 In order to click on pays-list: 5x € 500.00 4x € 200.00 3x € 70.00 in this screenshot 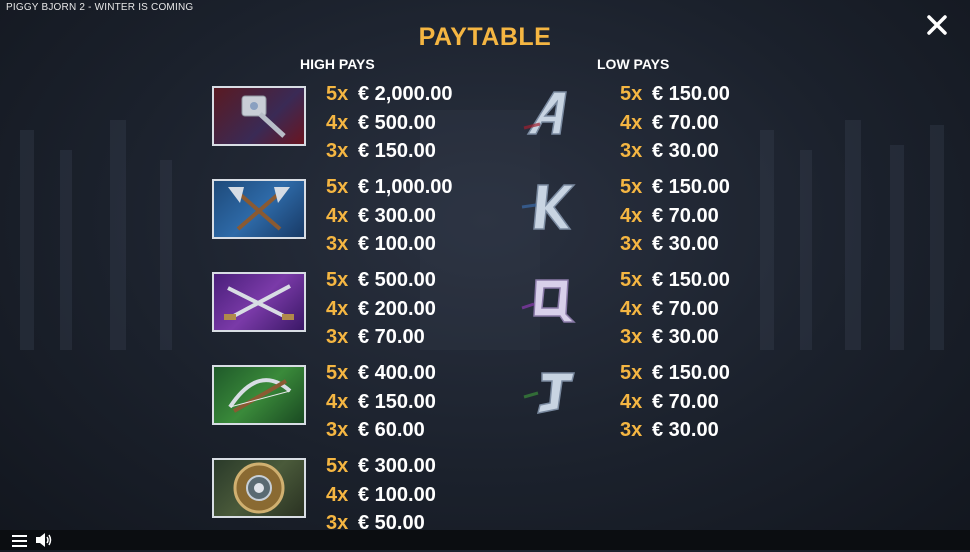, I will do `click(381, 309)`.